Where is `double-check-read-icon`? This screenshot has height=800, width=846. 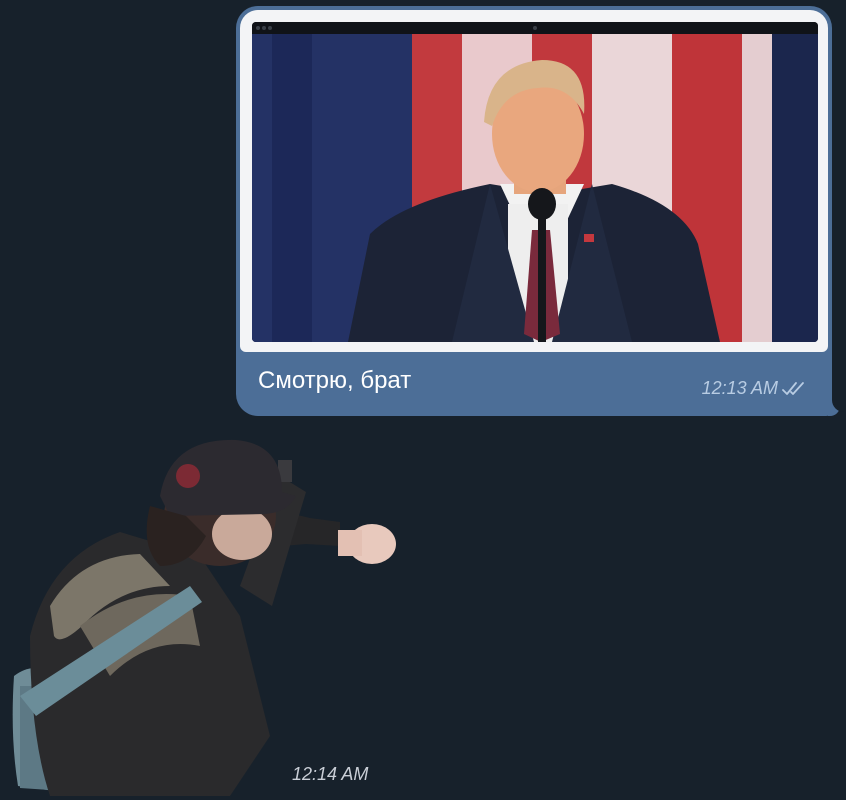 double-check-read-icon is located at coordinates (793, 388).